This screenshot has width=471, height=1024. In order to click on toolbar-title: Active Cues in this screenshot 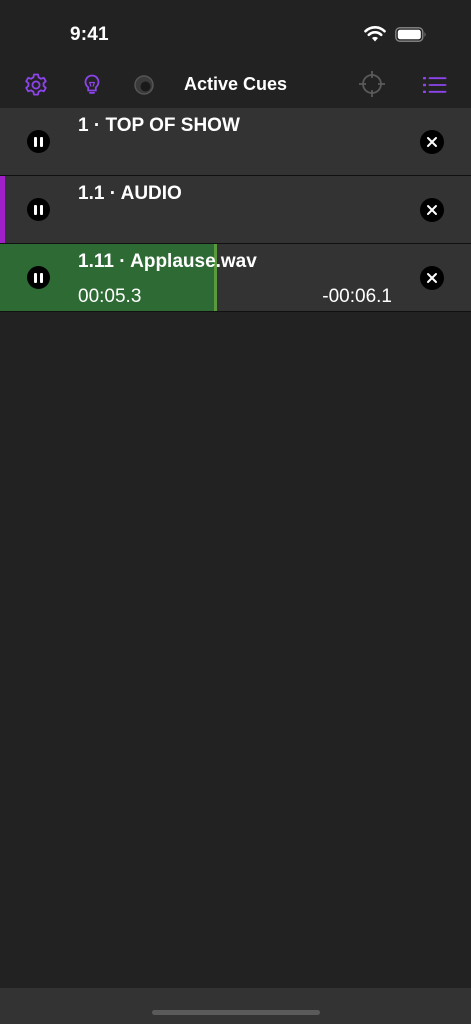, I will do `click(235, 84)`.